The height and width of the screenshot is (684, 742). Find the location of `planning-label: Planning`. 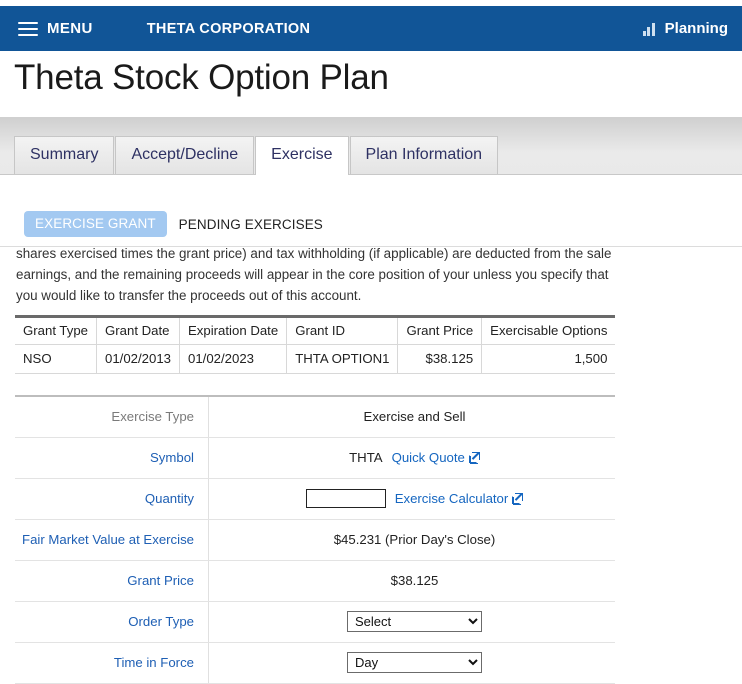

planning-label: Planning is located at coordinates (696, 28).